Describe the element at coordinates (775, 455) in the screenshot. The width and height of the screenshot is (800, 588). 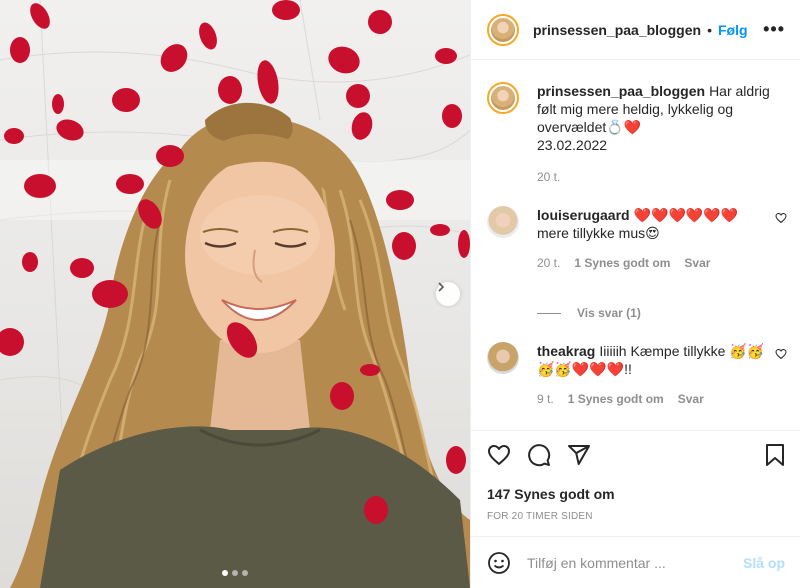
I see `bookmark-icon` at that location.